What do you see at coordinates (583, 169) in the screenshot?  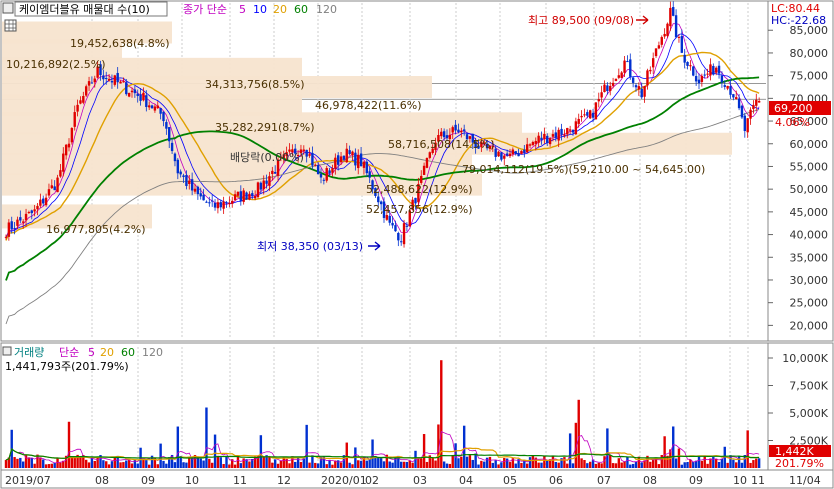 I see `volume-profile-label: 79,014,112(19.5%)(59,210.00 ~ 54,645.00)` at bounding box center [583, 169].